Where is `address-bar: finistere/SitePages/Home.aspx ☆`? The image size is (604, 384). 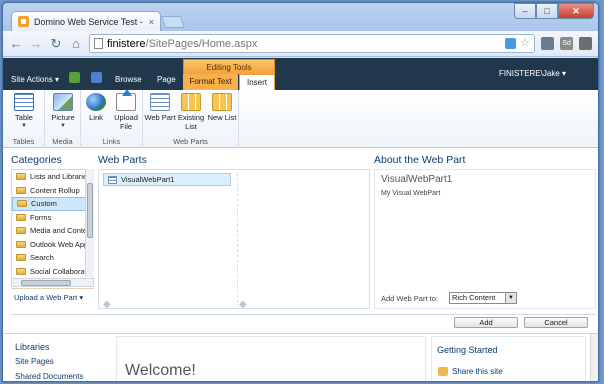
address-bar: finistere/SitePages/Home.aspx ☆ is located at coordinates (312, 43).